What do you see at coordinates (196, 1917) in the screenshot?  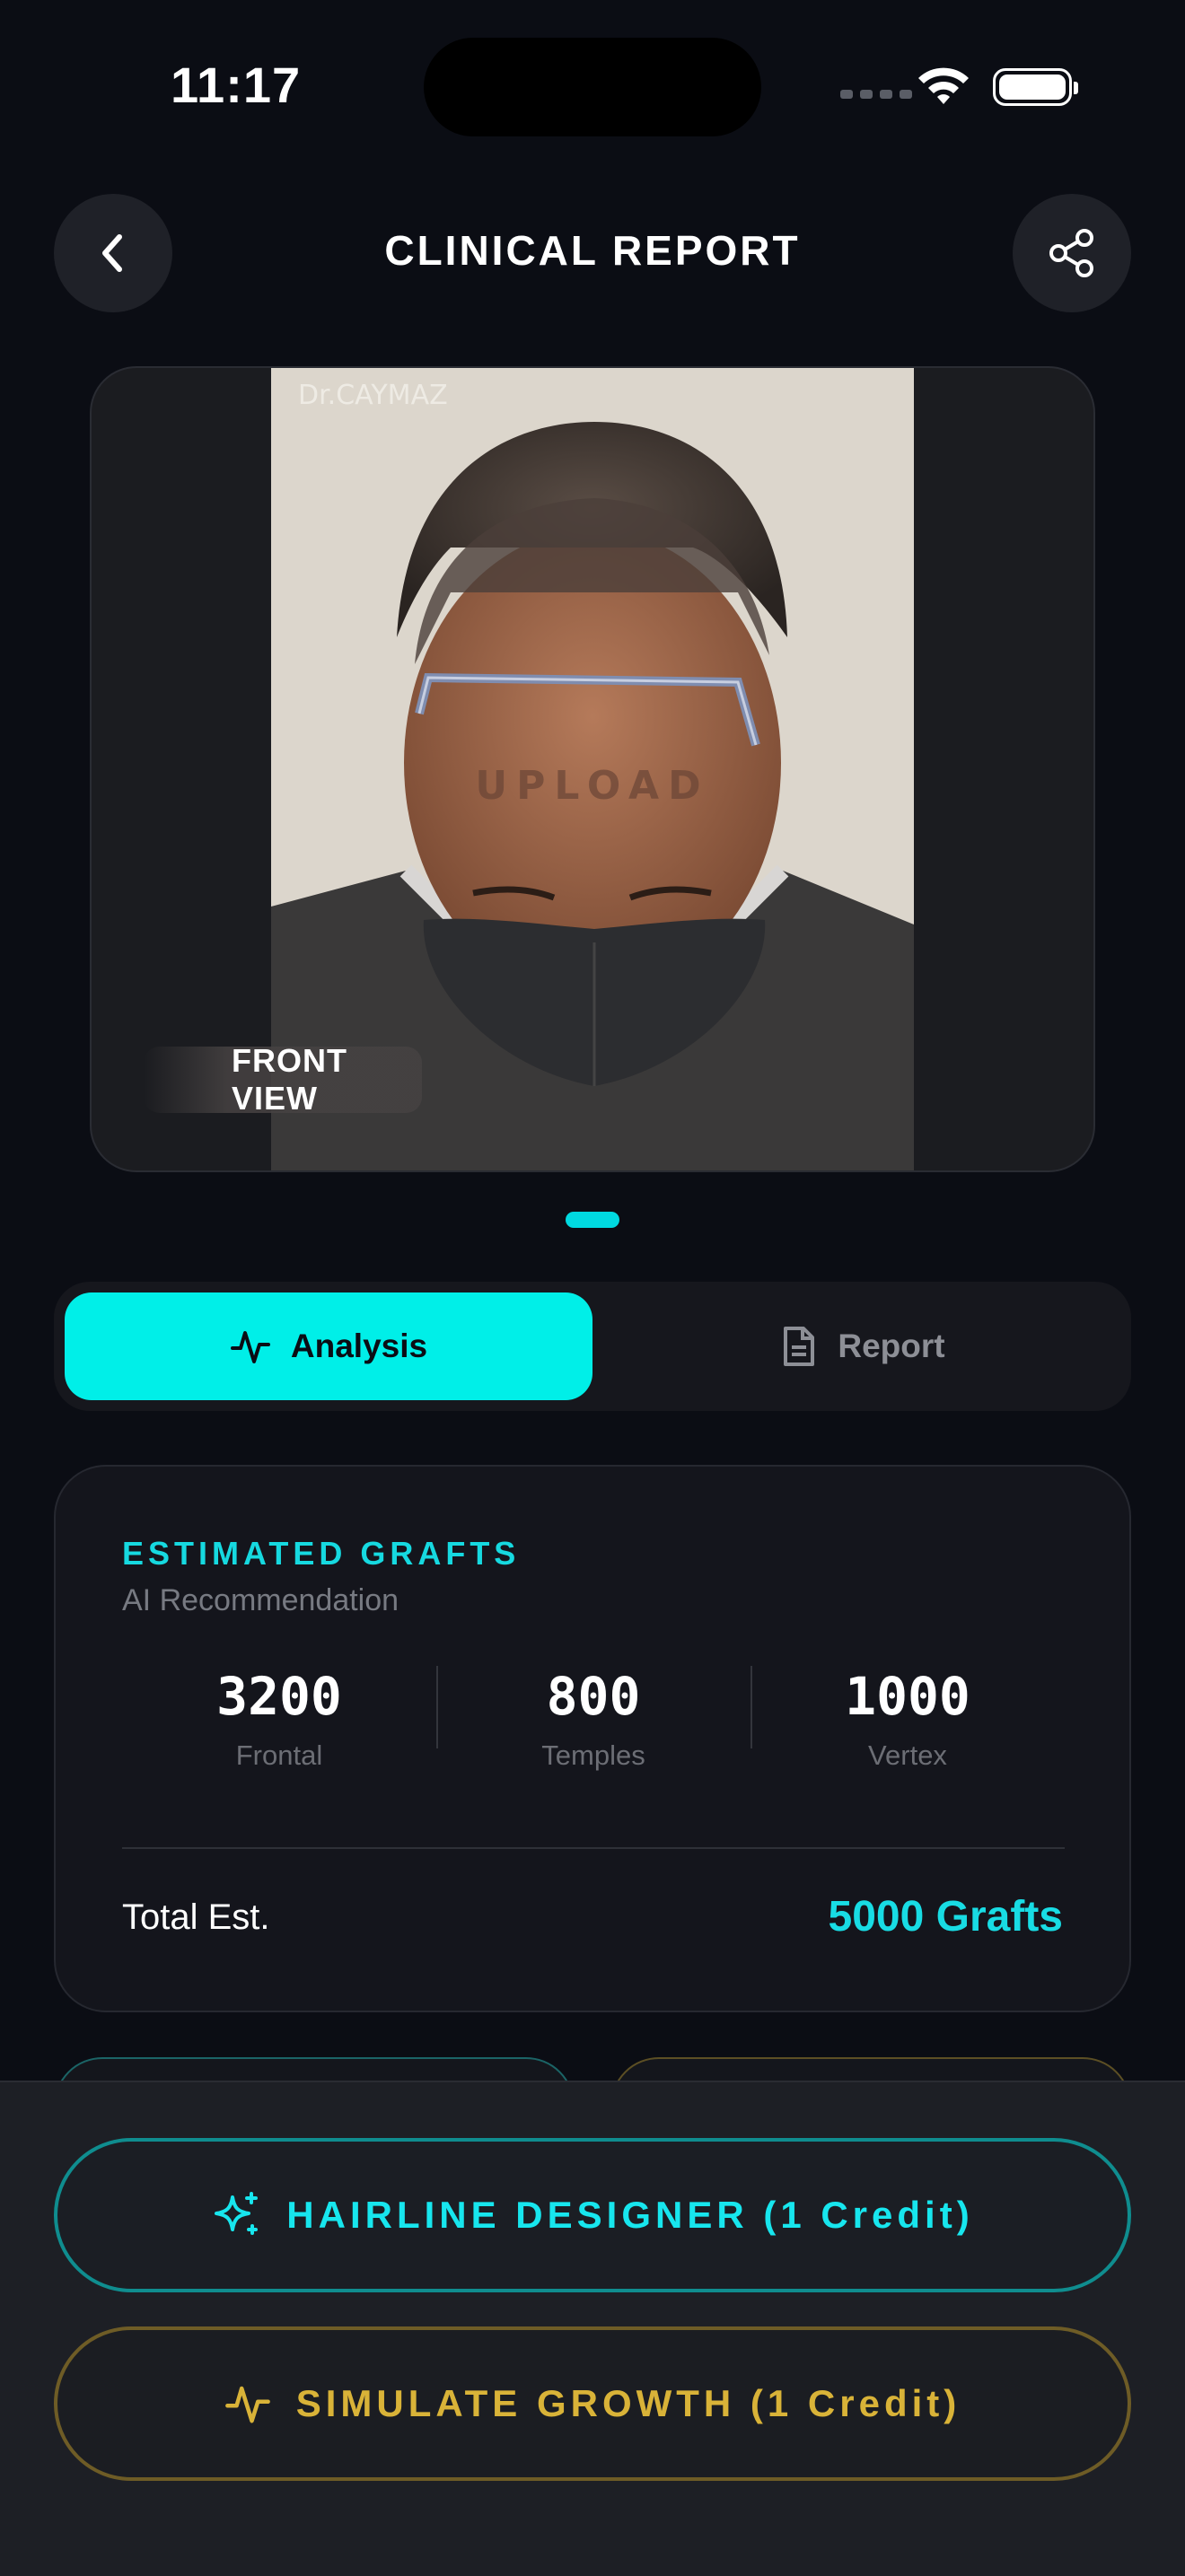 I see `total-label: Total Est.` at bounding box center [196, 1917].